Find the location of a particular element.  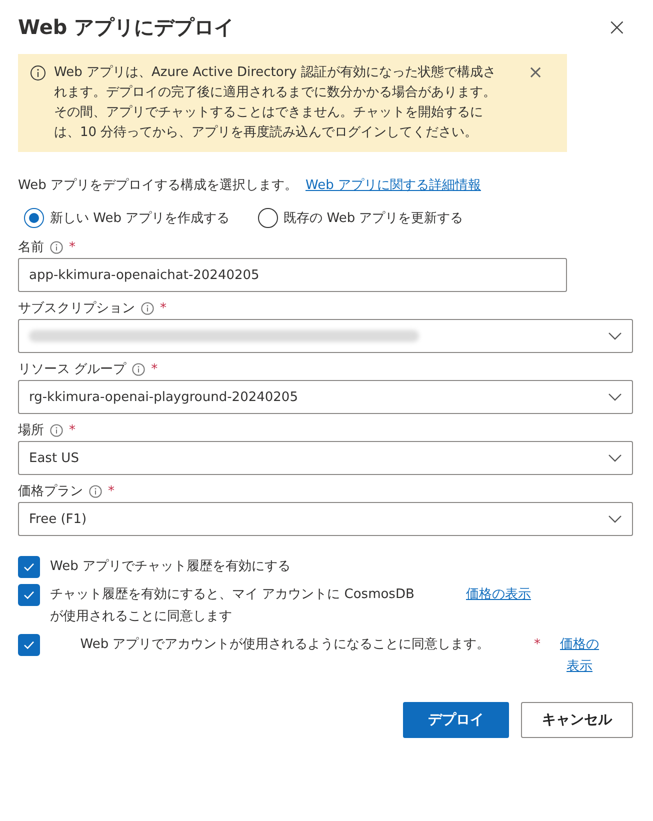

field-label: サブスクリプション is located at coordinates (76, 308).